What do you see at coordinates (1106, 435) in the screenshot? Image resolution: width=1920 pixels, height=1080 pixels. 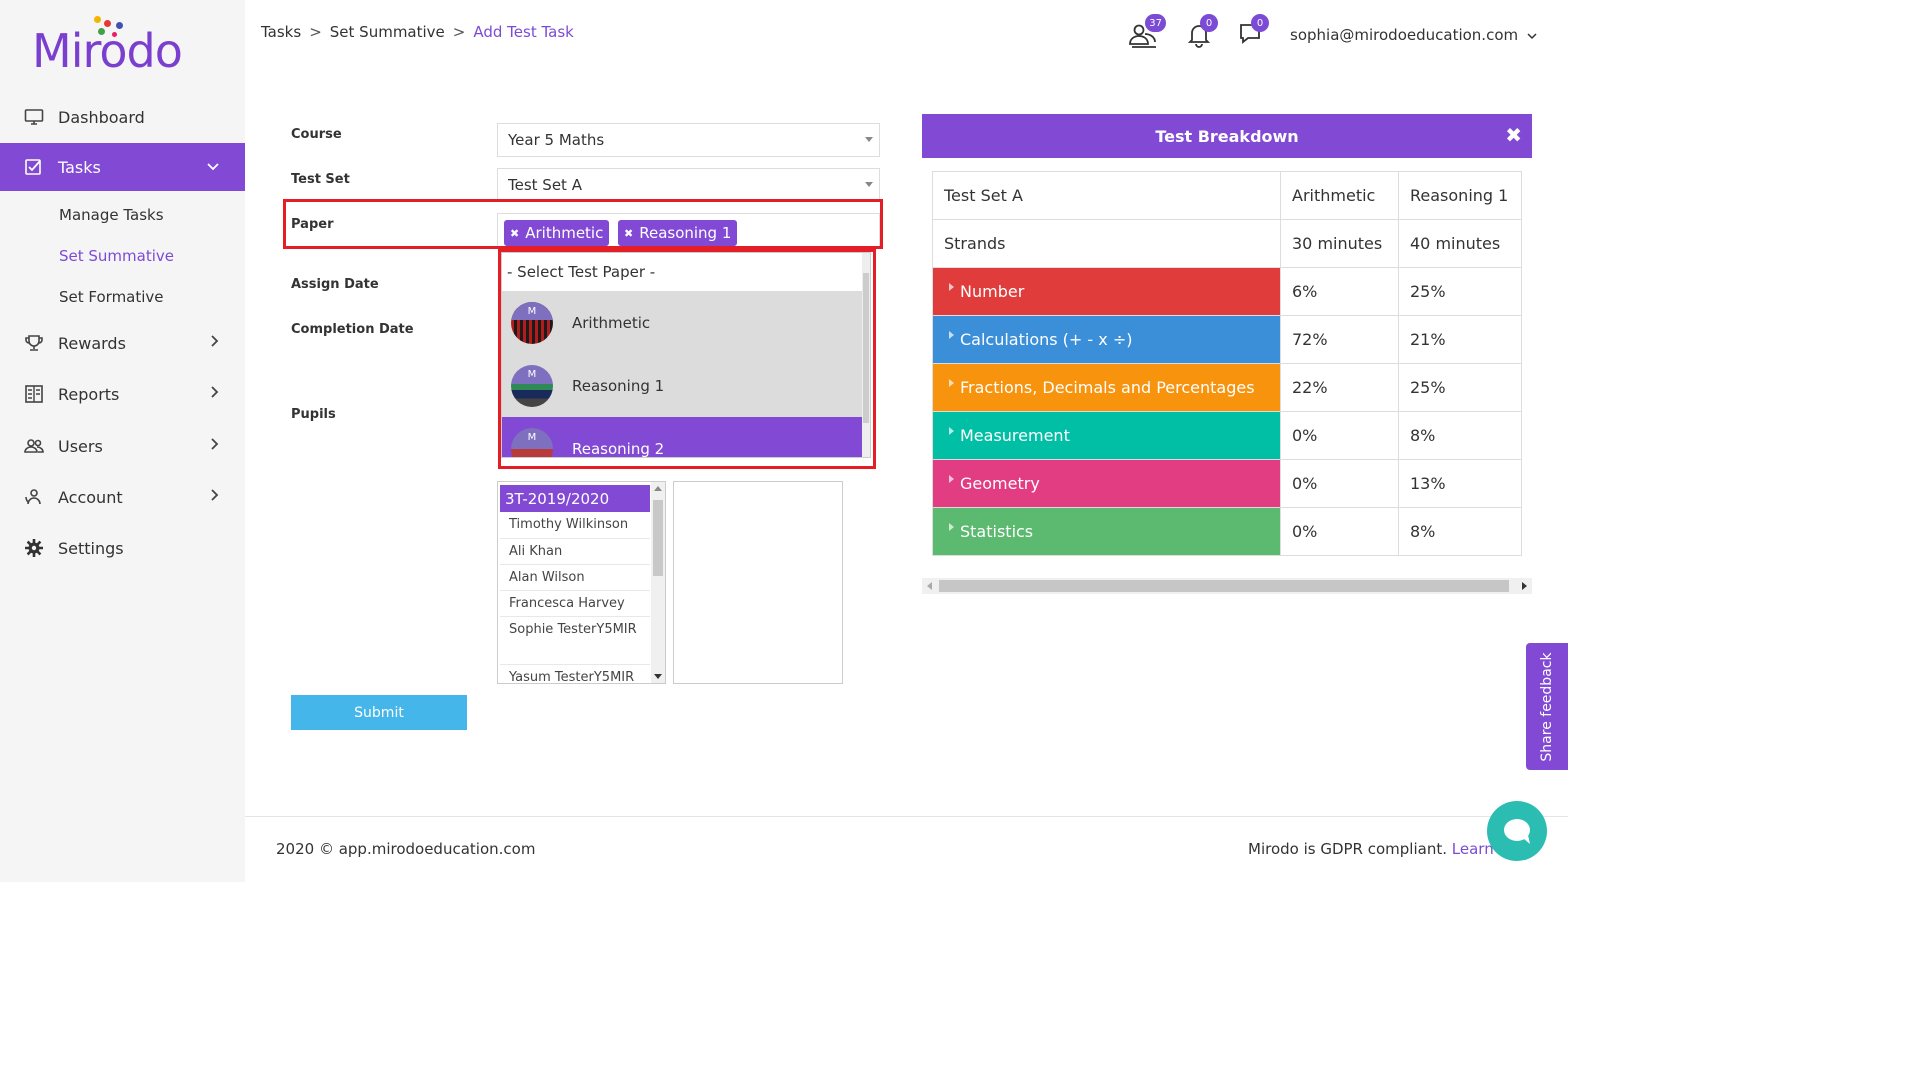 I see `strand-cell: Measurement` at bounding box center [1106, 435].